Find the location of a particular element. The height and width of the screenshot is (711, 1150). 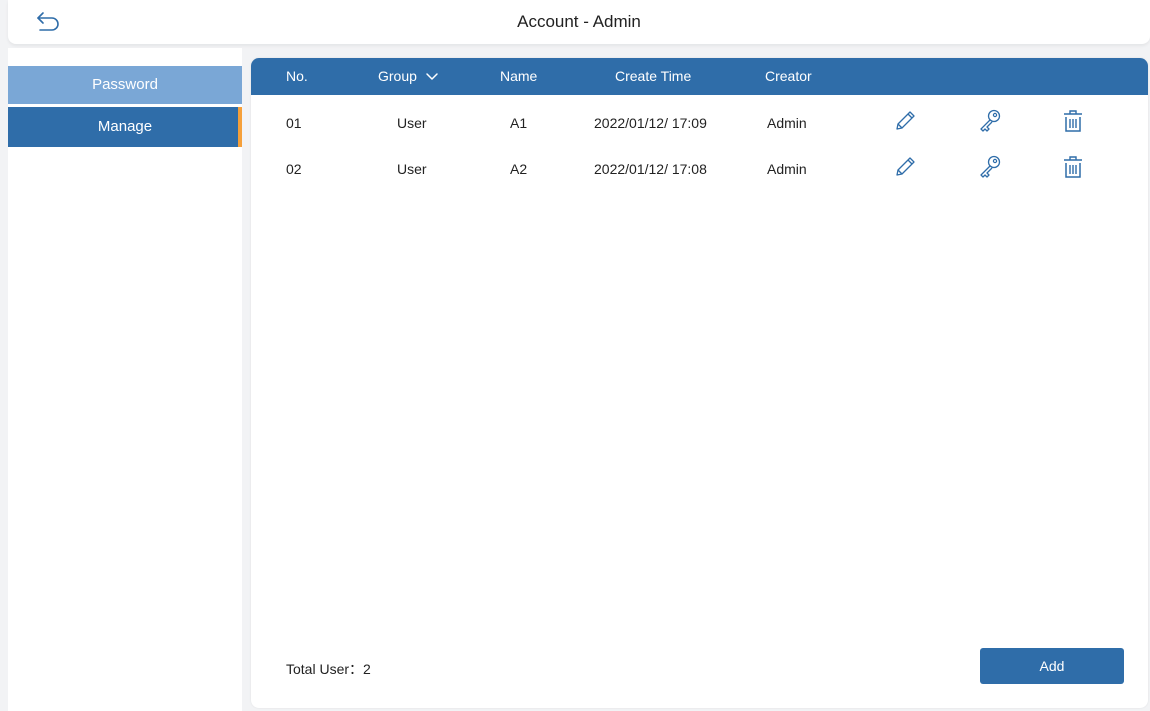

cell-no: 01 is located at coordinates (294, 123).